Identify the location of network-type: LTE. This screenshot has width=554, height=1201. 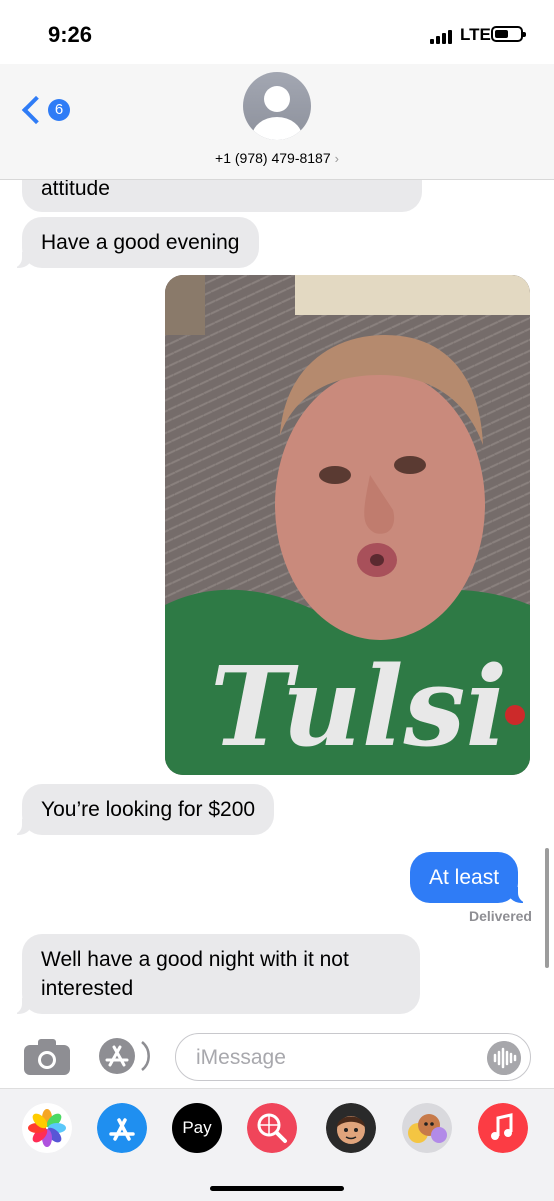
(475, 34).